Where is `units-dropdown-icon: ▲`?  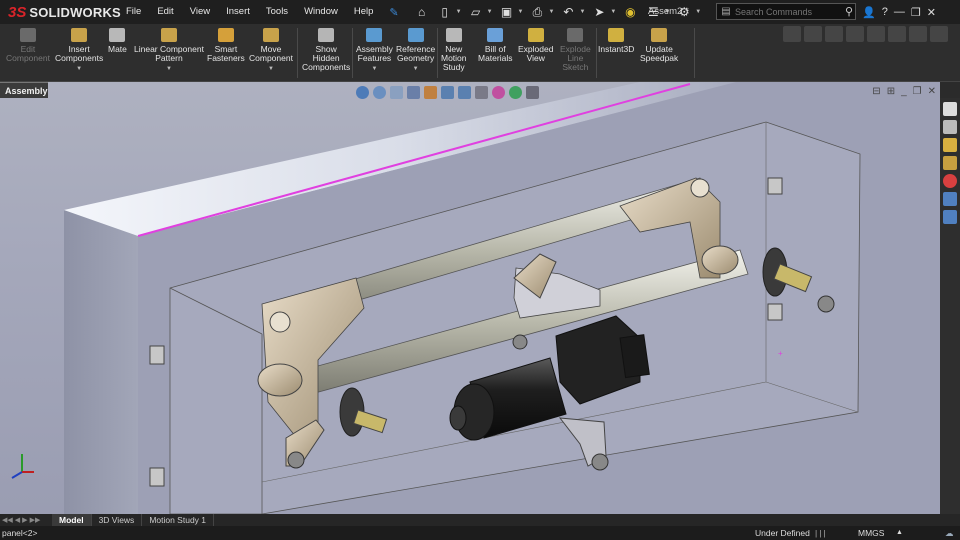
units-dropdown-icon: ▲ is located at coordinates (899, 533).